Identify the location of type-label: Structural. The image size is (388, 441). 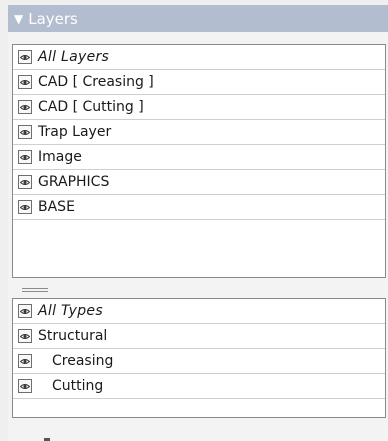
(73, 336).